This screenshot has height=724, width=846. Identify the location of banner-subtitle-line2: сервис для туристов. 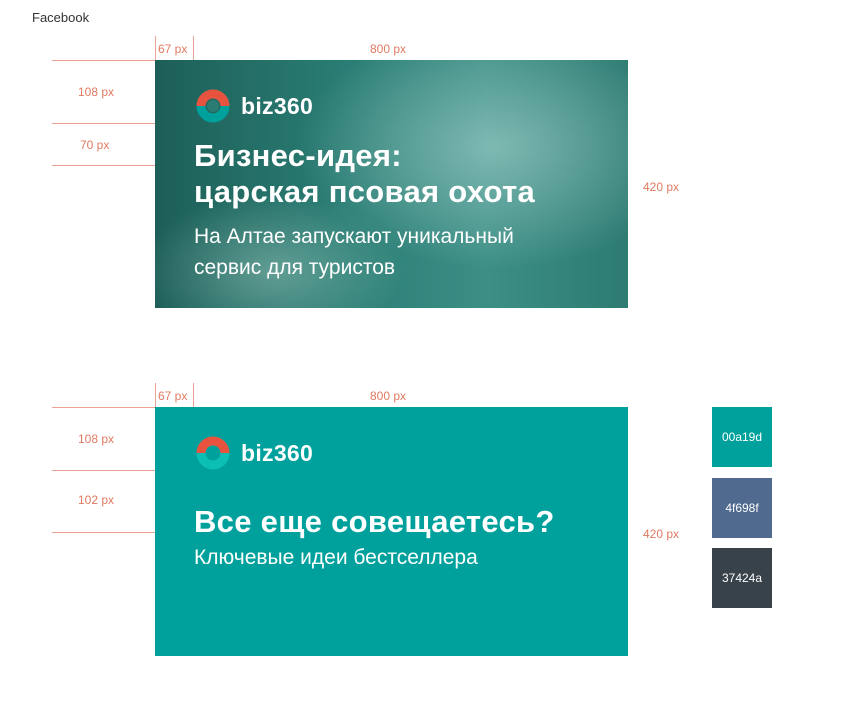
(295, 267).